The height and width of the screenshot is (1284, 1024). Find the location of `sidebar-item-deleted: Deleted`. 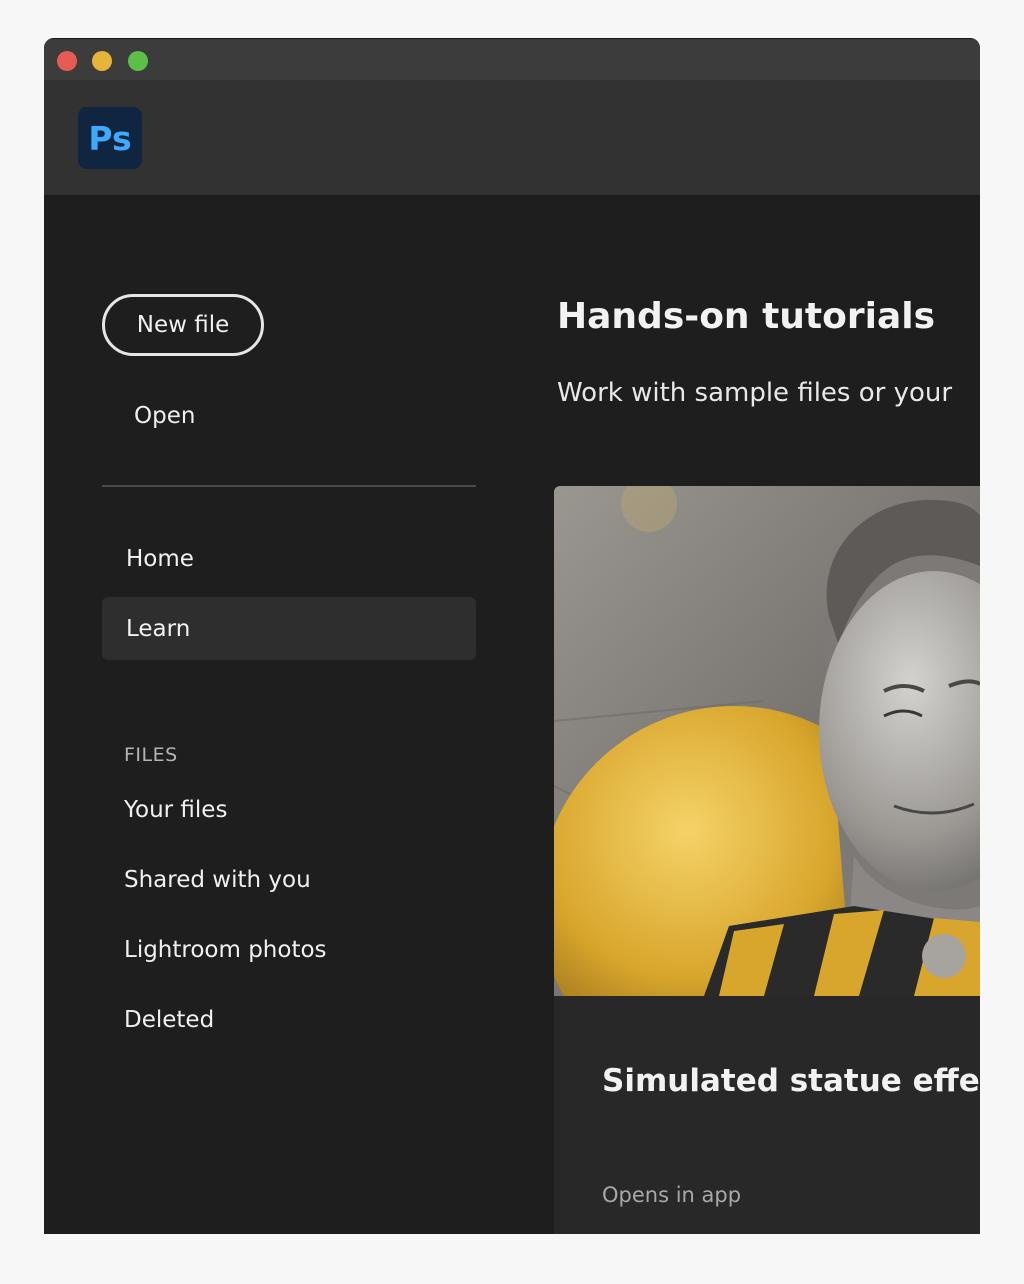

sidebar-item-deleted: Deleted is located at coordinates (169, 1020).